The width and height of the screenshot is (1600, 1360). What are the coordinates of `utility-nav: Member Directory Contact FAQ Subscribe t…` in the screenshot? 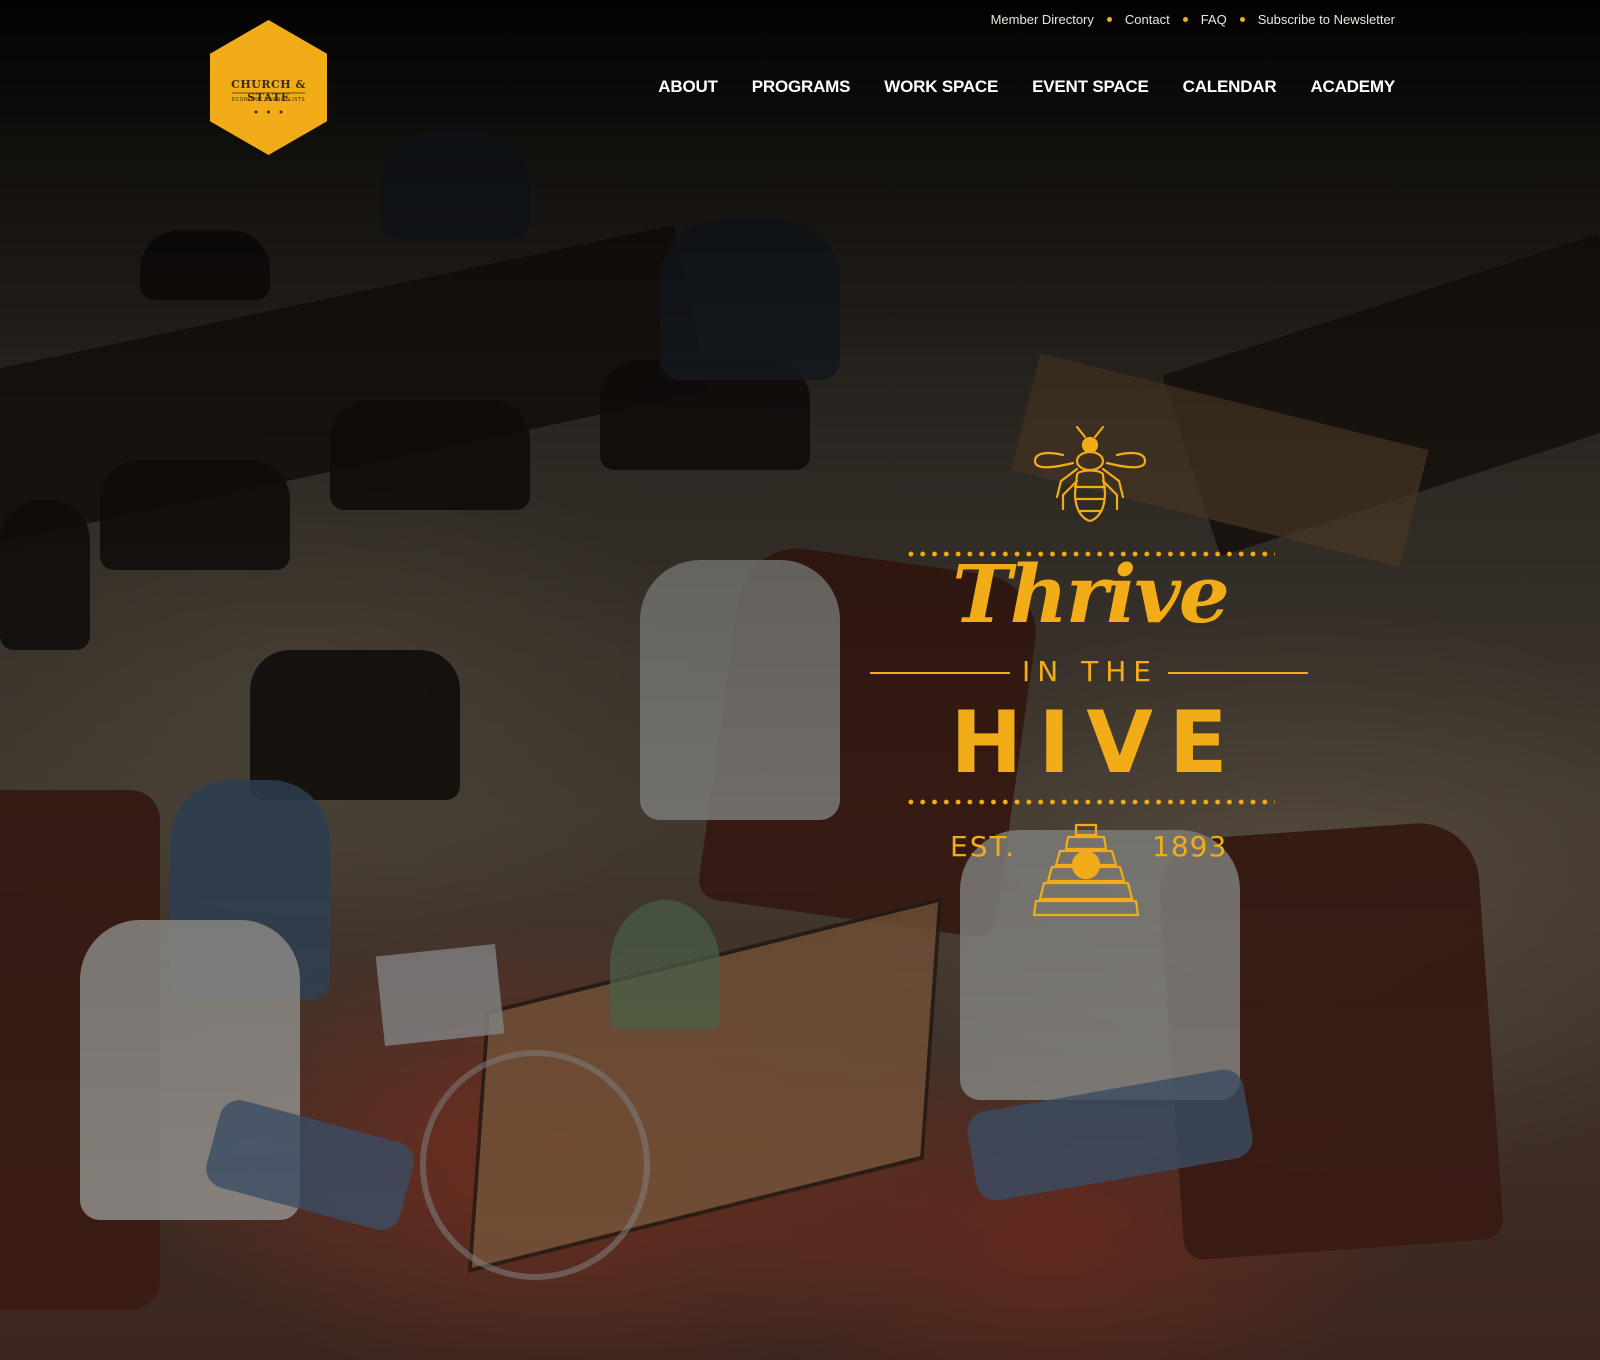 It's located at (1193, 19).